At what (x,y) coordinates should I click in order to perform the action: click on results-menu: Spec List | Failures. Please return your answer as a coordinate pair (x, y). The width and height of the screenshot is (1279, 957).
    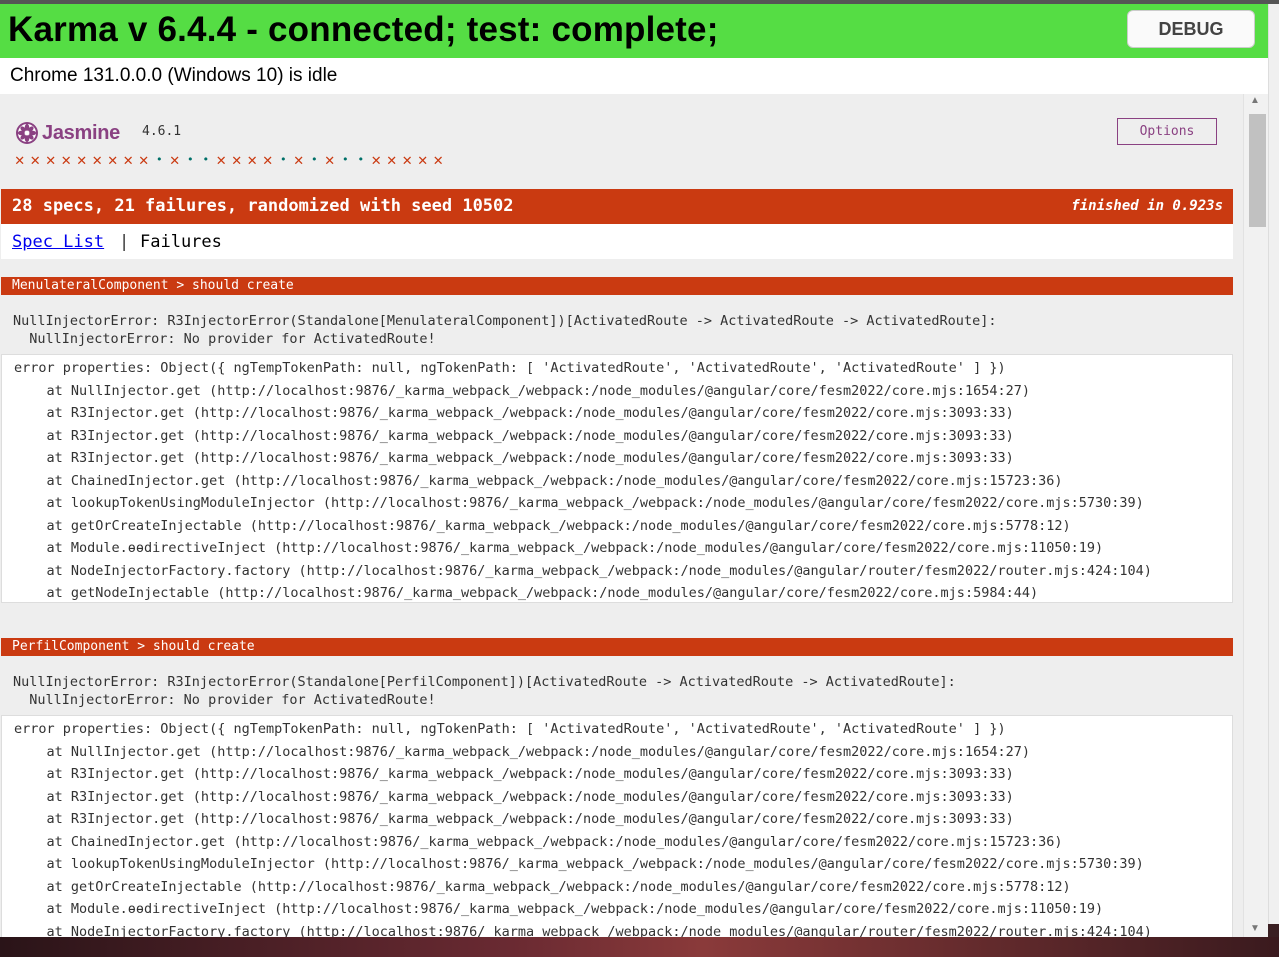
    Looking at the image, I should click on (617, 241).